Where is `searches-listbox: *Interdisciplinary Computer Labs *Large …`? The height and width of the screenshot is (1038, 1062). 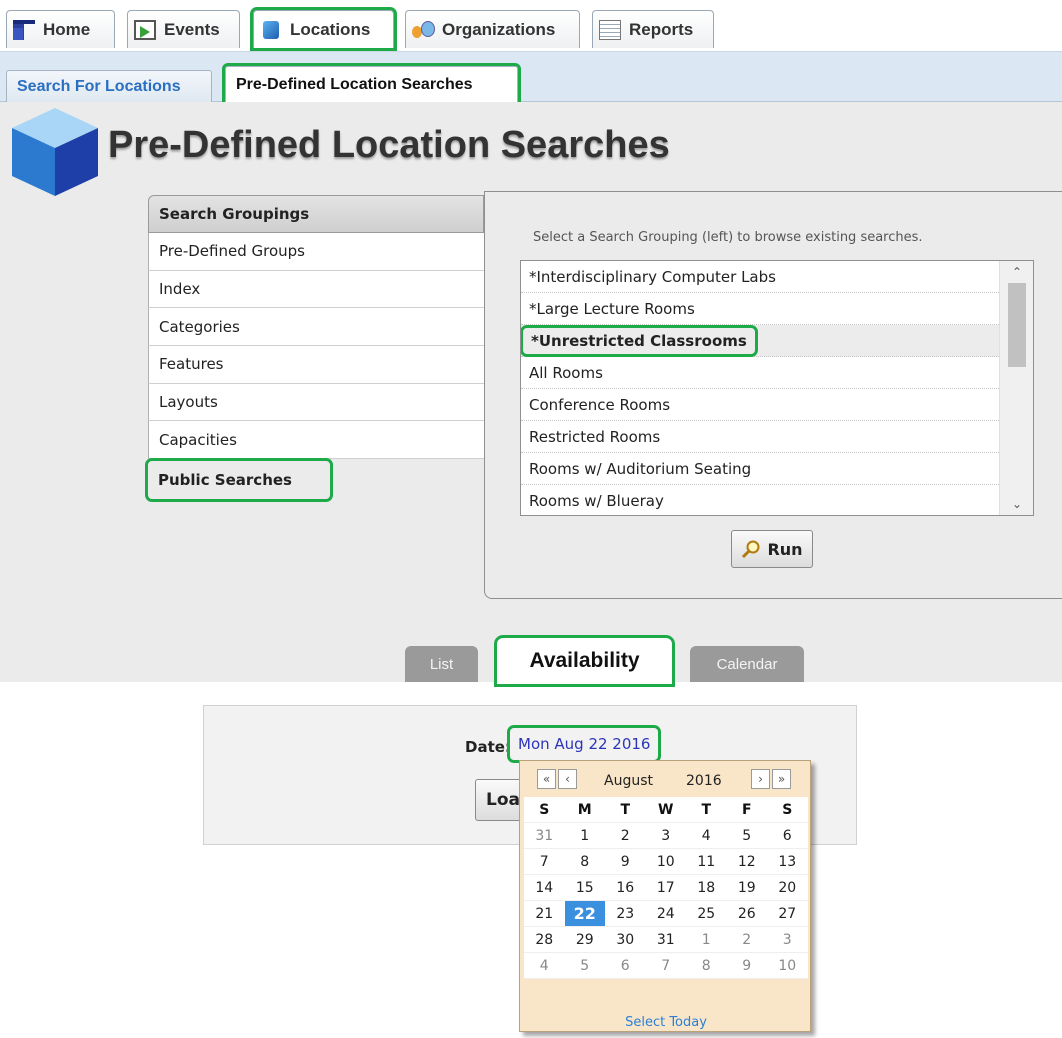
searches-listbox: *Interdisciplinary Computer Labs *Large … is located at coordinates (777, 388).